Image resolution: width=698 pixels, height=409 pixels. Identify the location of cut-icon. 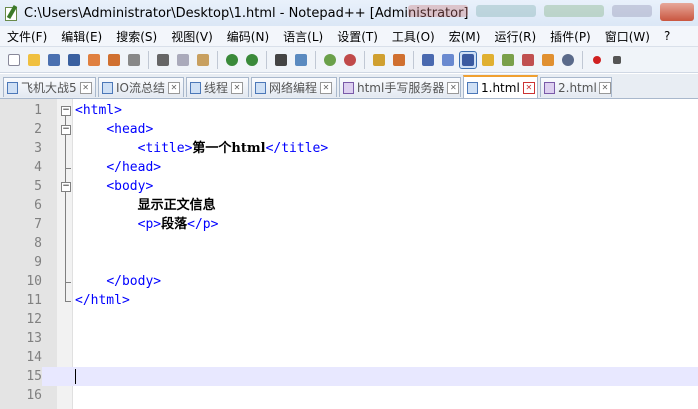
(163, 60).